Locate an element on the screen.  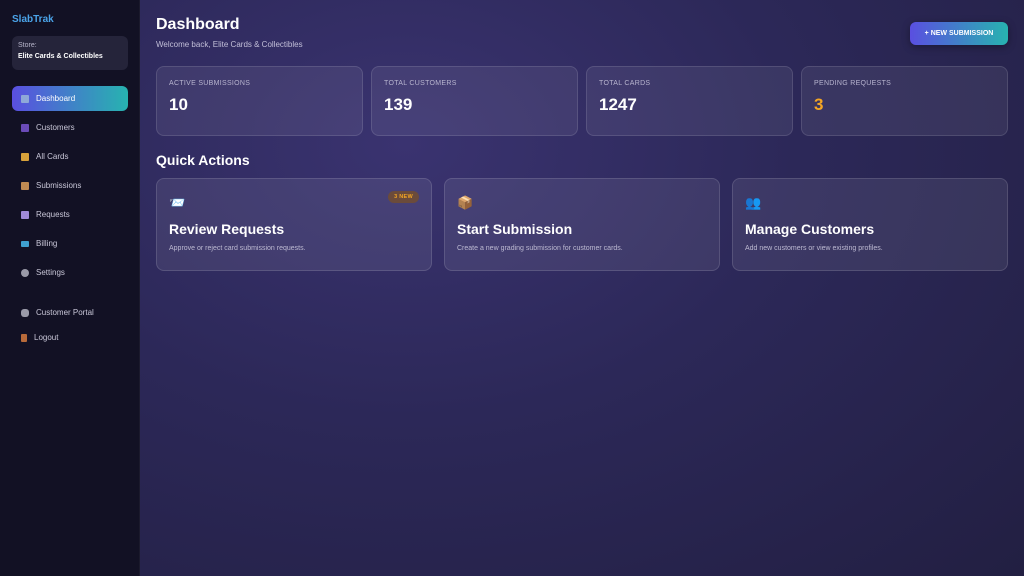
store-label: Store: is located at coordinates (27, 45).